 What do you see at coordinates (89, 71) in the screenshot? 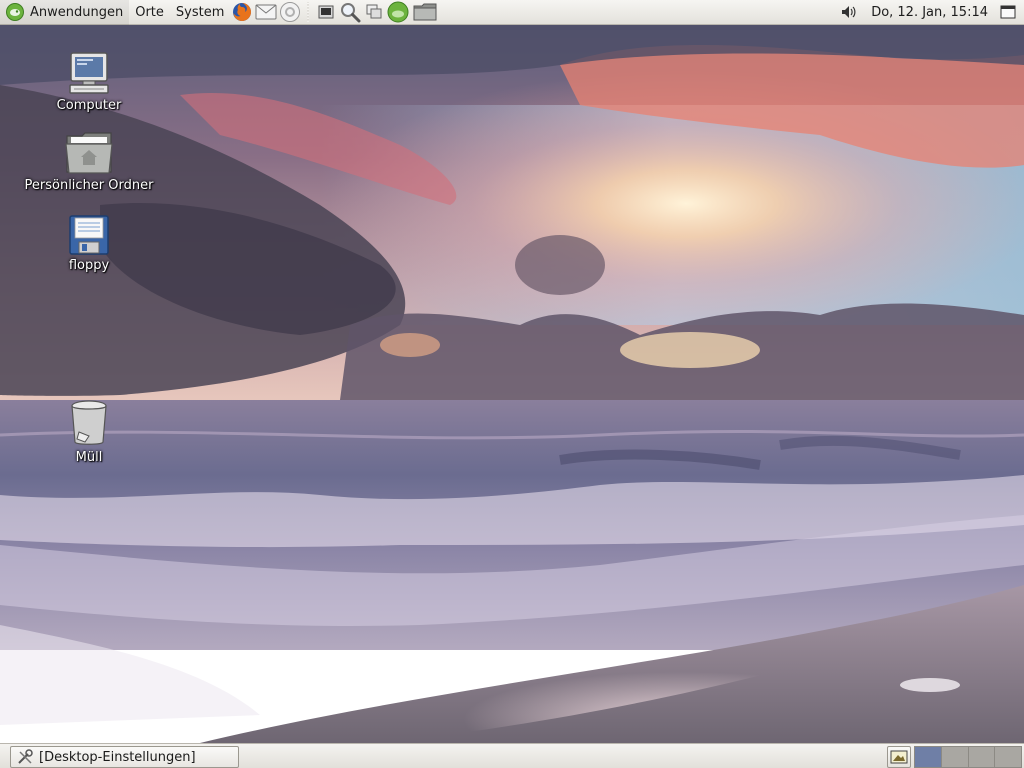
I see `computer-icon` at bounding box center [89, 71].